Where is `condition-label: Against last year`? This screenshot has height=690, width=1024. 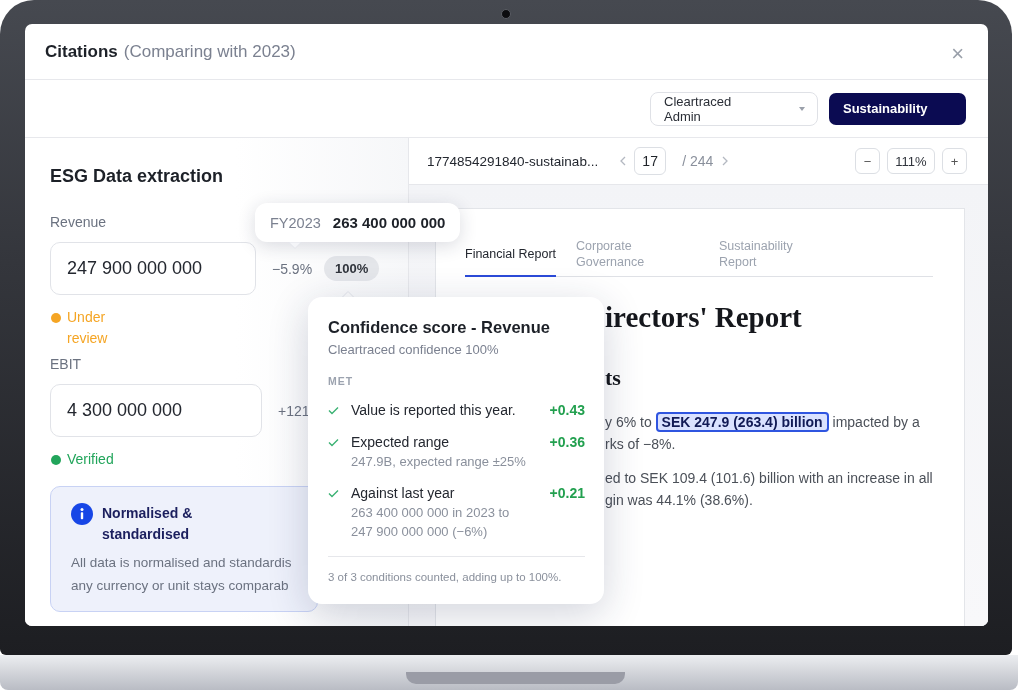
condition-label: Against last year is located at coordinates (403, 493).